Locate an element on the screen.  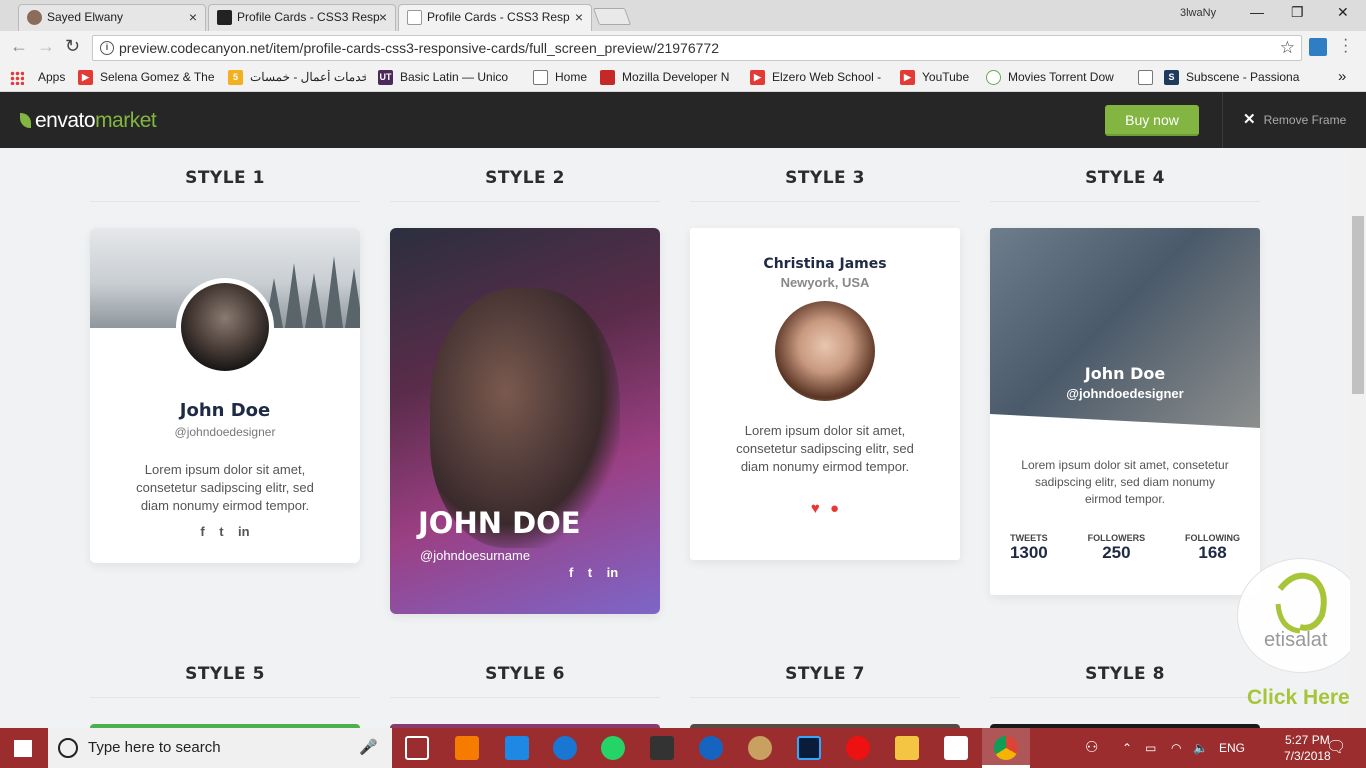
chrome-icon is located at coordinates (1006, 748).